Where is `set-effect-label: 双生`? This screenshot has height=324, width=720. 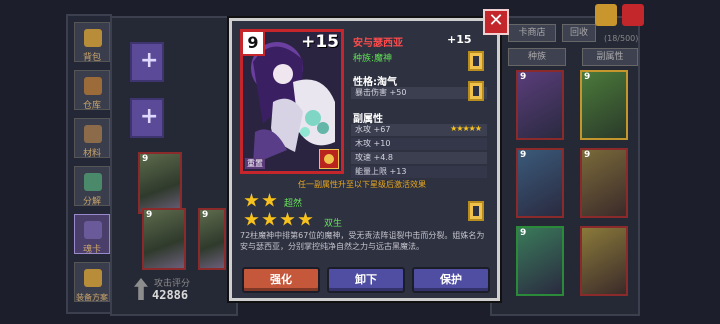 set-effect-label: 双生 is located at coordinates (333, 224).